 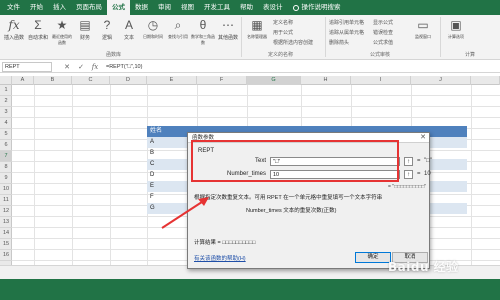 I want to click on use-in-formula-button: 用于公式, so click(x=283, y=32).